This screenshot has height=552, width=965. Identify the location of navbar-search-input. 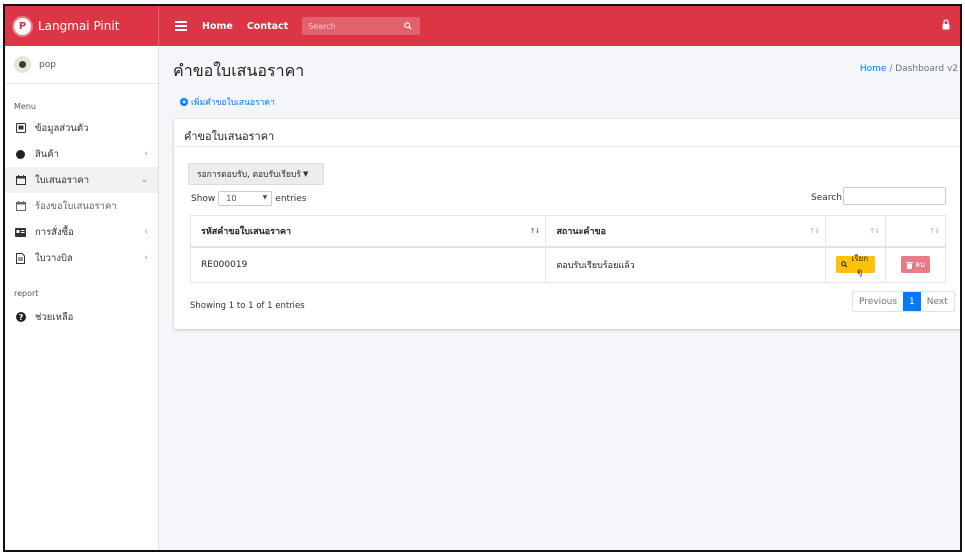
(356, 26).